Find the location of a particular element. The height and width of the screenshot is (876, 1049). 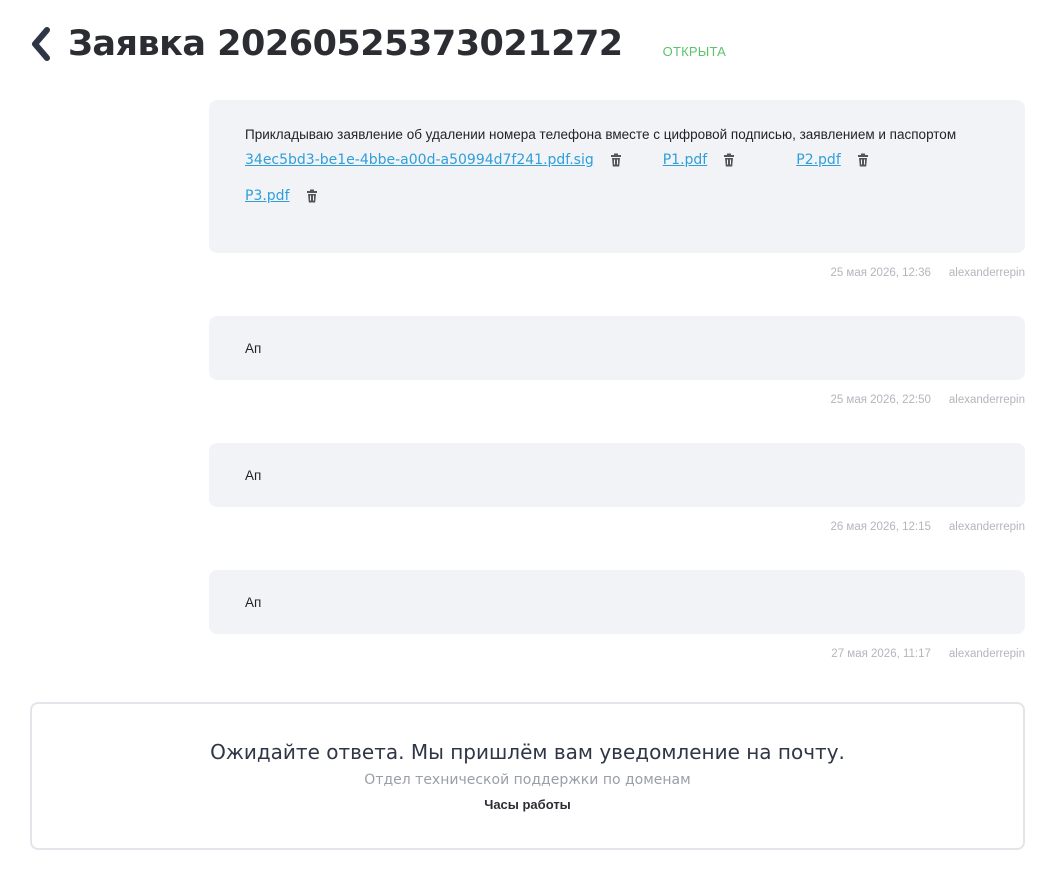

attachment-link: P3.pdf is located at coordinates (267, 196).